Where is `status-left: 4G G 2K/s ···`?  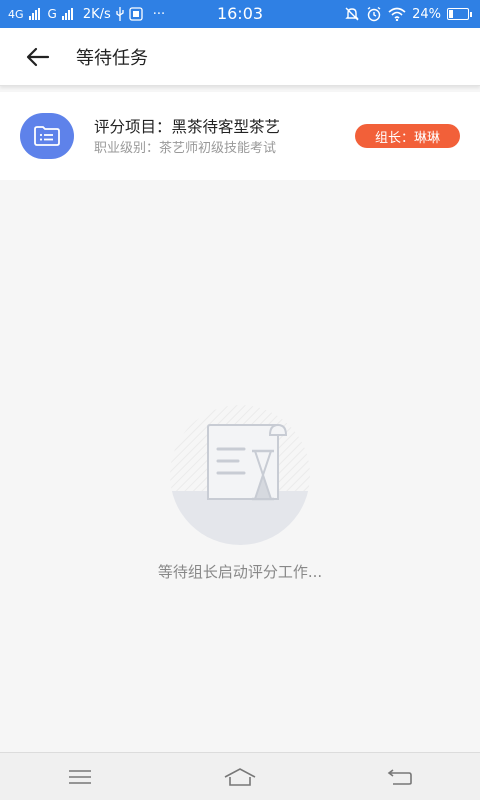
status-left: 4G G 2K/s ··· is located at coordinates (103, 14).